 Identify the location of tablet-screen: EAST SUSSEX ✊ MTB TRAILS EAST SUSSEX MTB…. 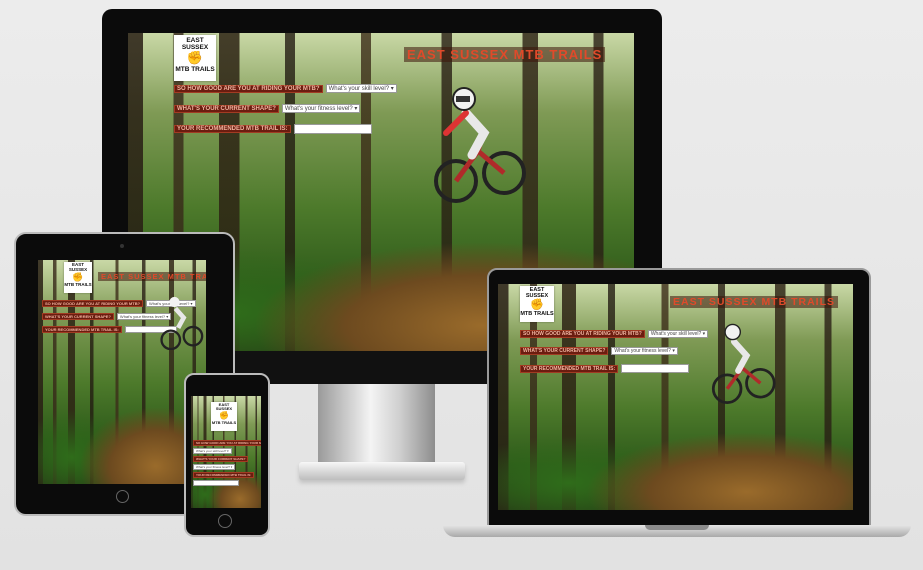
(122, 372).